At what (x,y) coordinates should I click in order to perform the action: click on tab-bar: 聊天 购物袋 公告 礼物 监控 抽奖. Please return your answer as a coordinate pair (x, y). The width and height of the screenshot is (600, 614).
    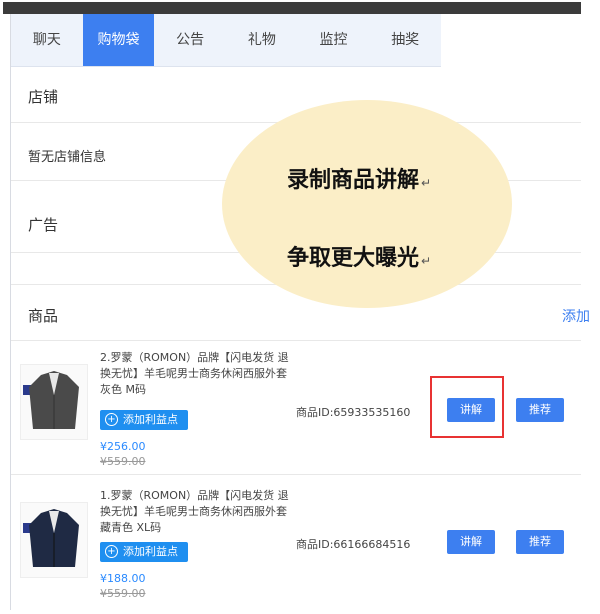
    Looking at the image, I should click on (226, 40).